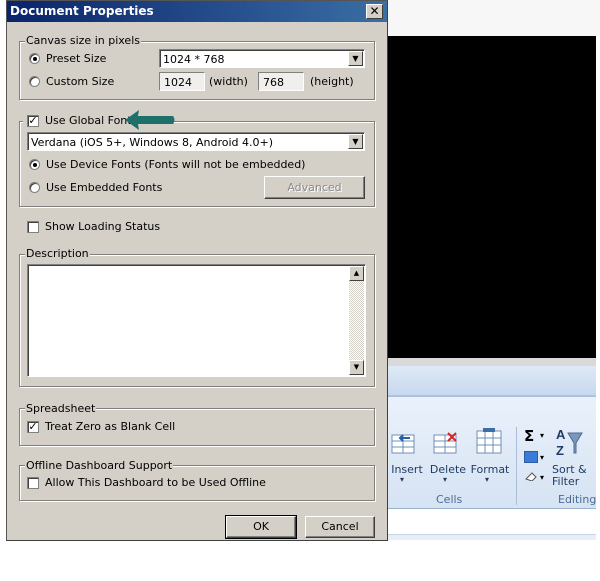  Describe the element at coordinates (560, 450) in the screenshot. I see `svg-text: Z` at that location.